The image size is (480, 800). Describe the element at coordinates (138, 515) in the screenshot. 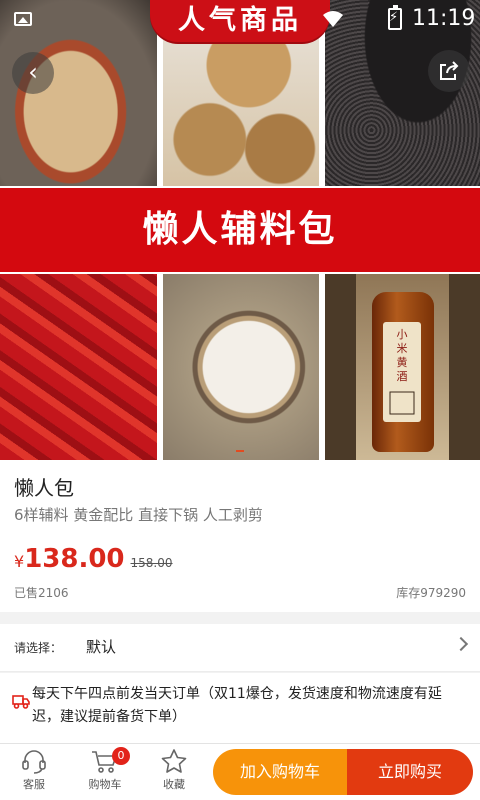

I see `product-subtitle: 6样辅料 黄金配比 直接下锅 人工剥剪` at that location.